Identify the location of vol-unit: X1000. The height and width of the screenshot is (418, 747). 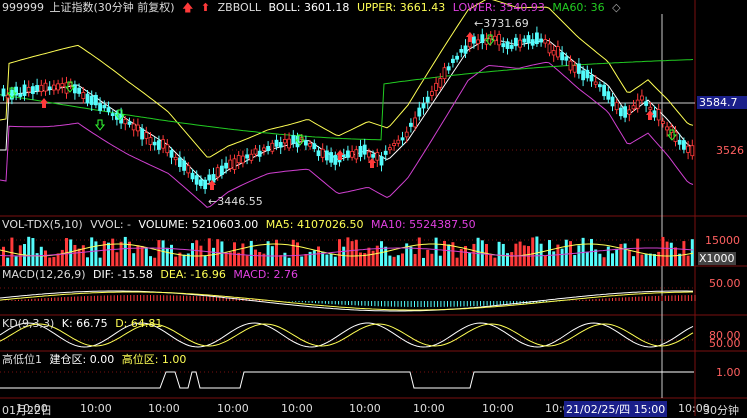
(717, 258).